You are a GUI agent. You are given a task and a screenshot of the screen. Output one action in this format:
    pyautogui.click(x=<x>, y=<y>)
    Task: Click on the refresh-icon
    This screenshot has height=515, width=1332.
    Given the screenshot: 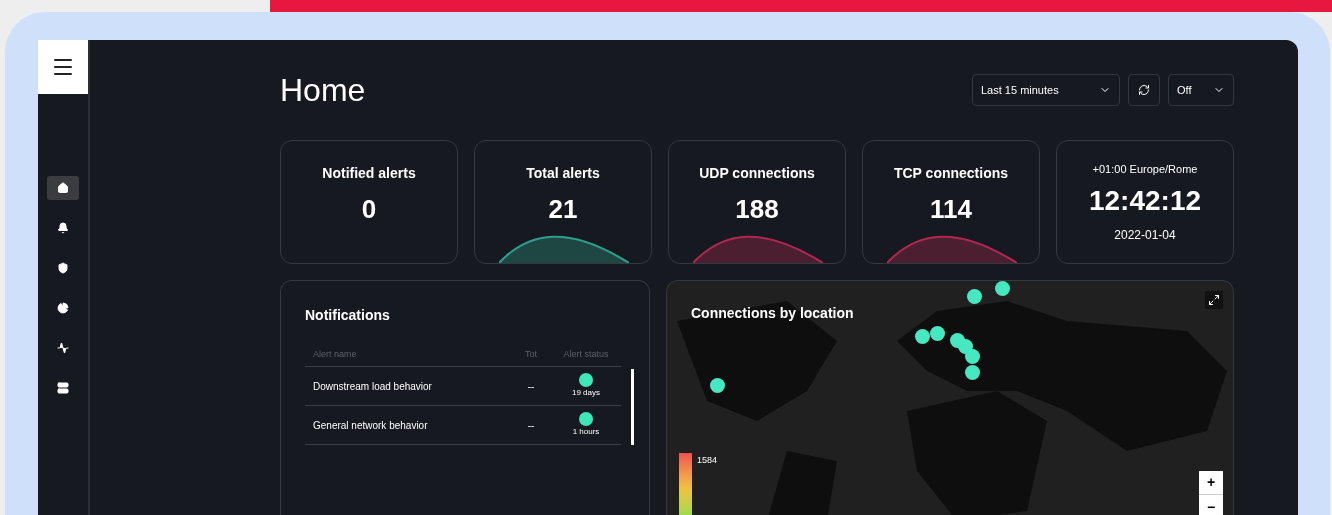 What is the action you would take?
    pyautogui.click(x=1144, y=90)
    